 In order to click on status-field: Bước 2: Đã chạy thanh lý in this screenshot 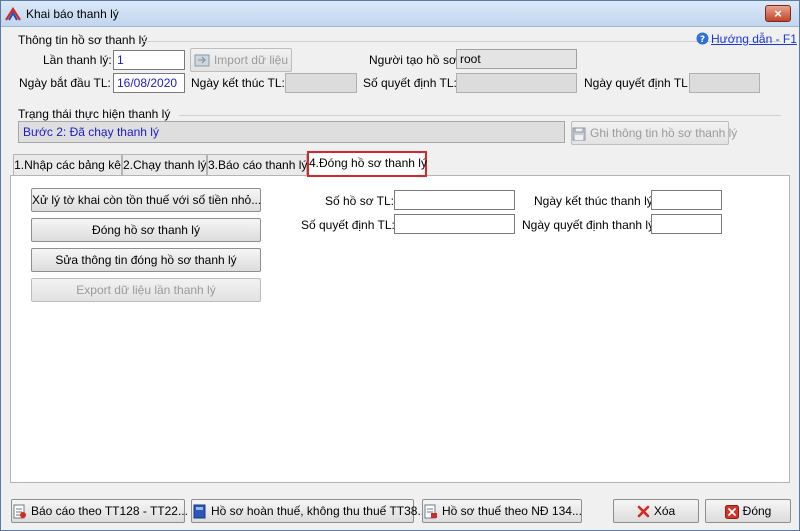, I will do `click(291, 132)`.